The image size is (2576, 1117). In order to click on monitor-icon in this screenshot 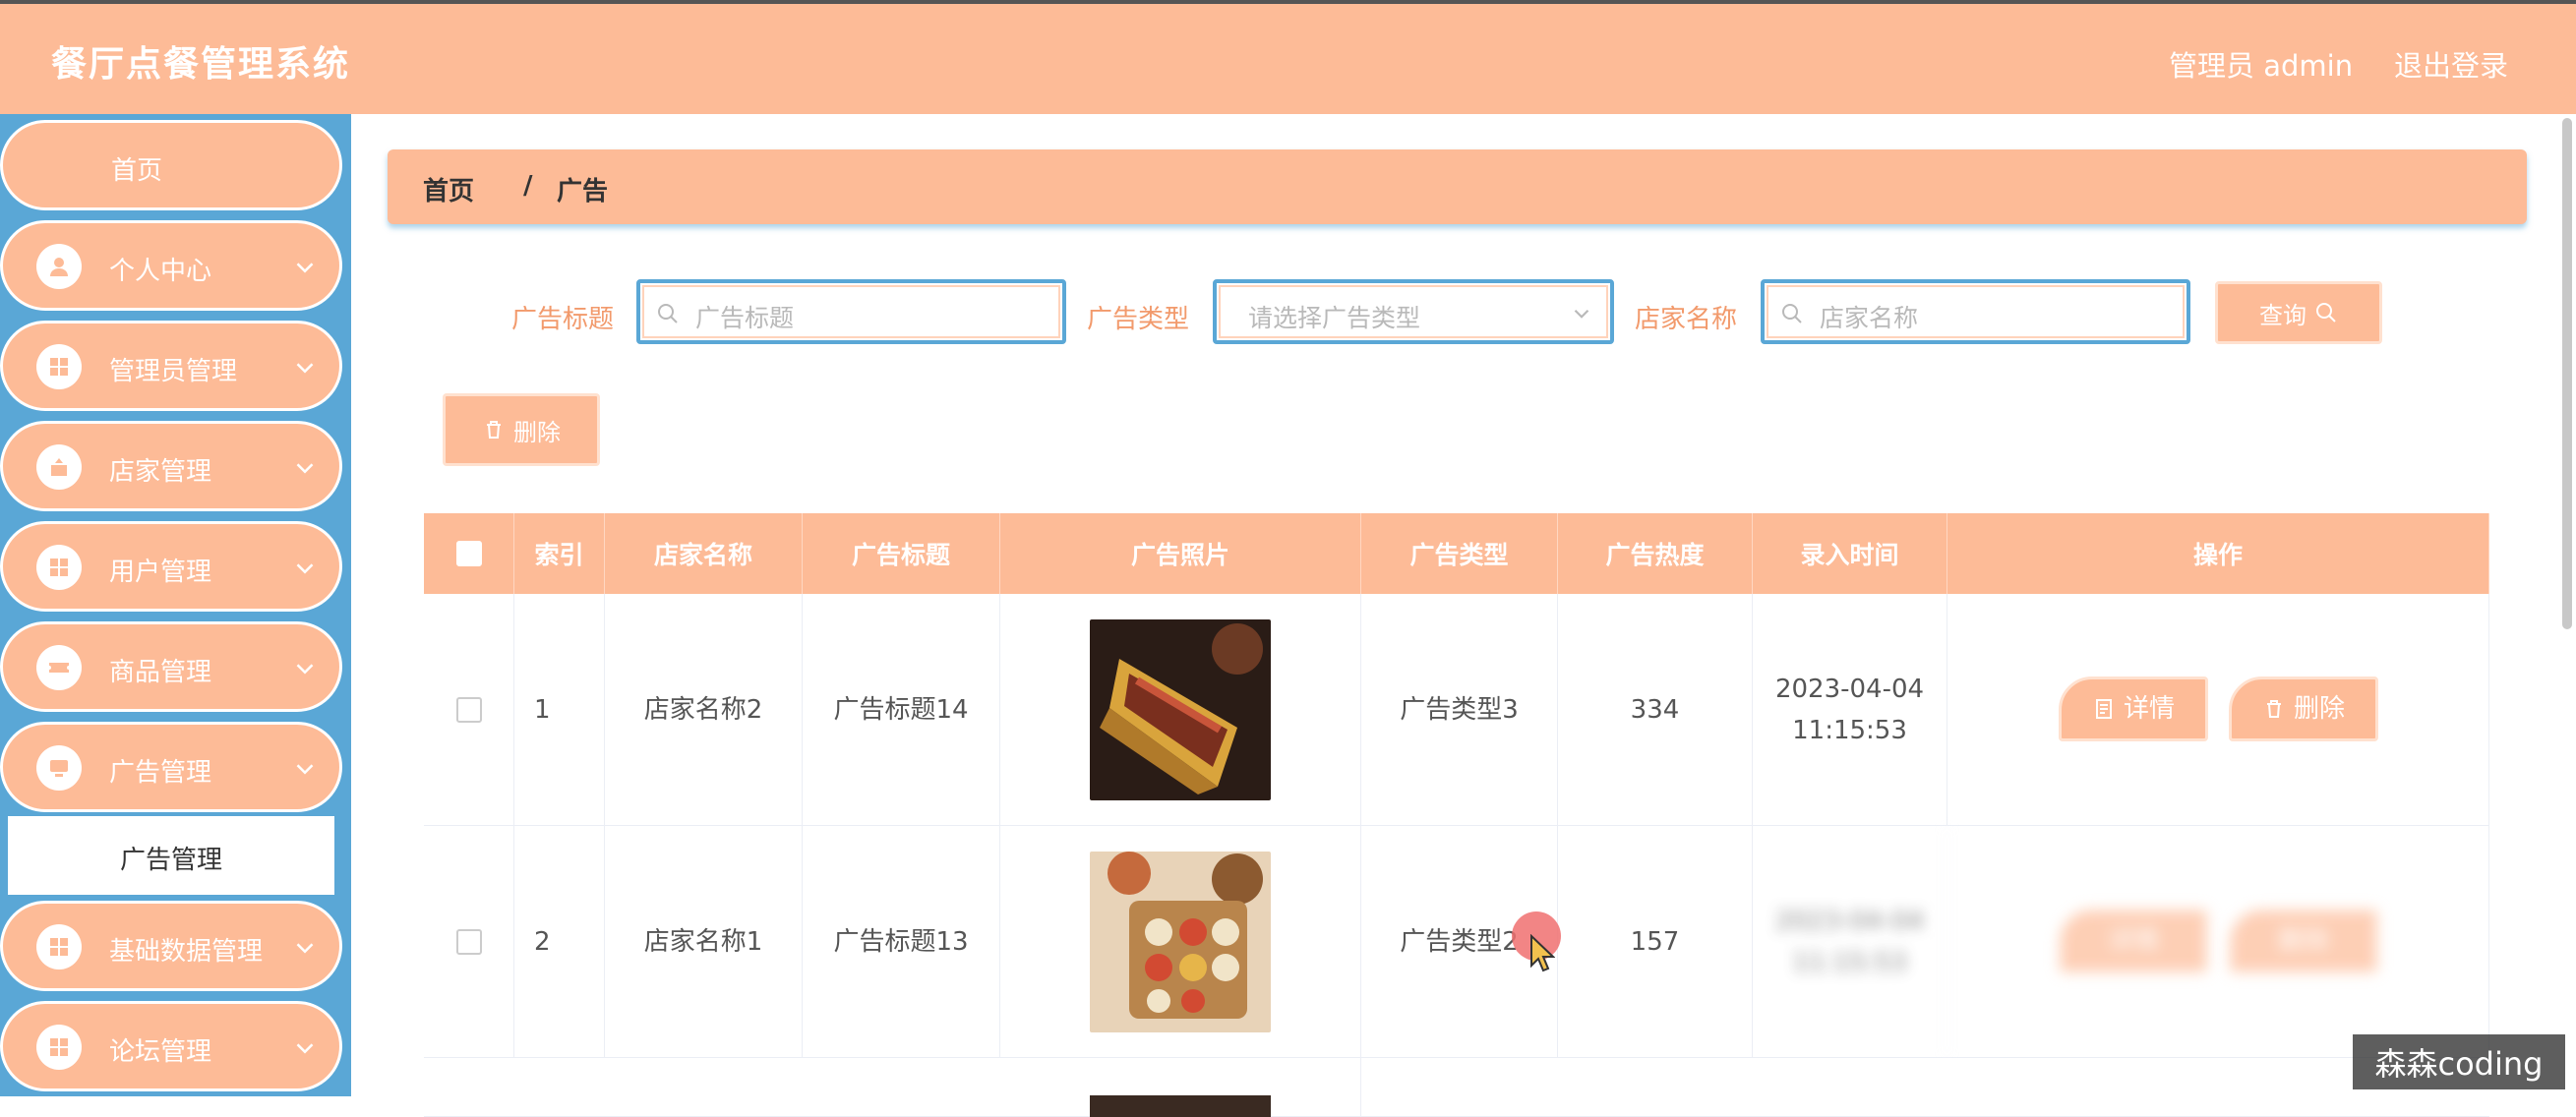, I will do `click(59, 768)`.